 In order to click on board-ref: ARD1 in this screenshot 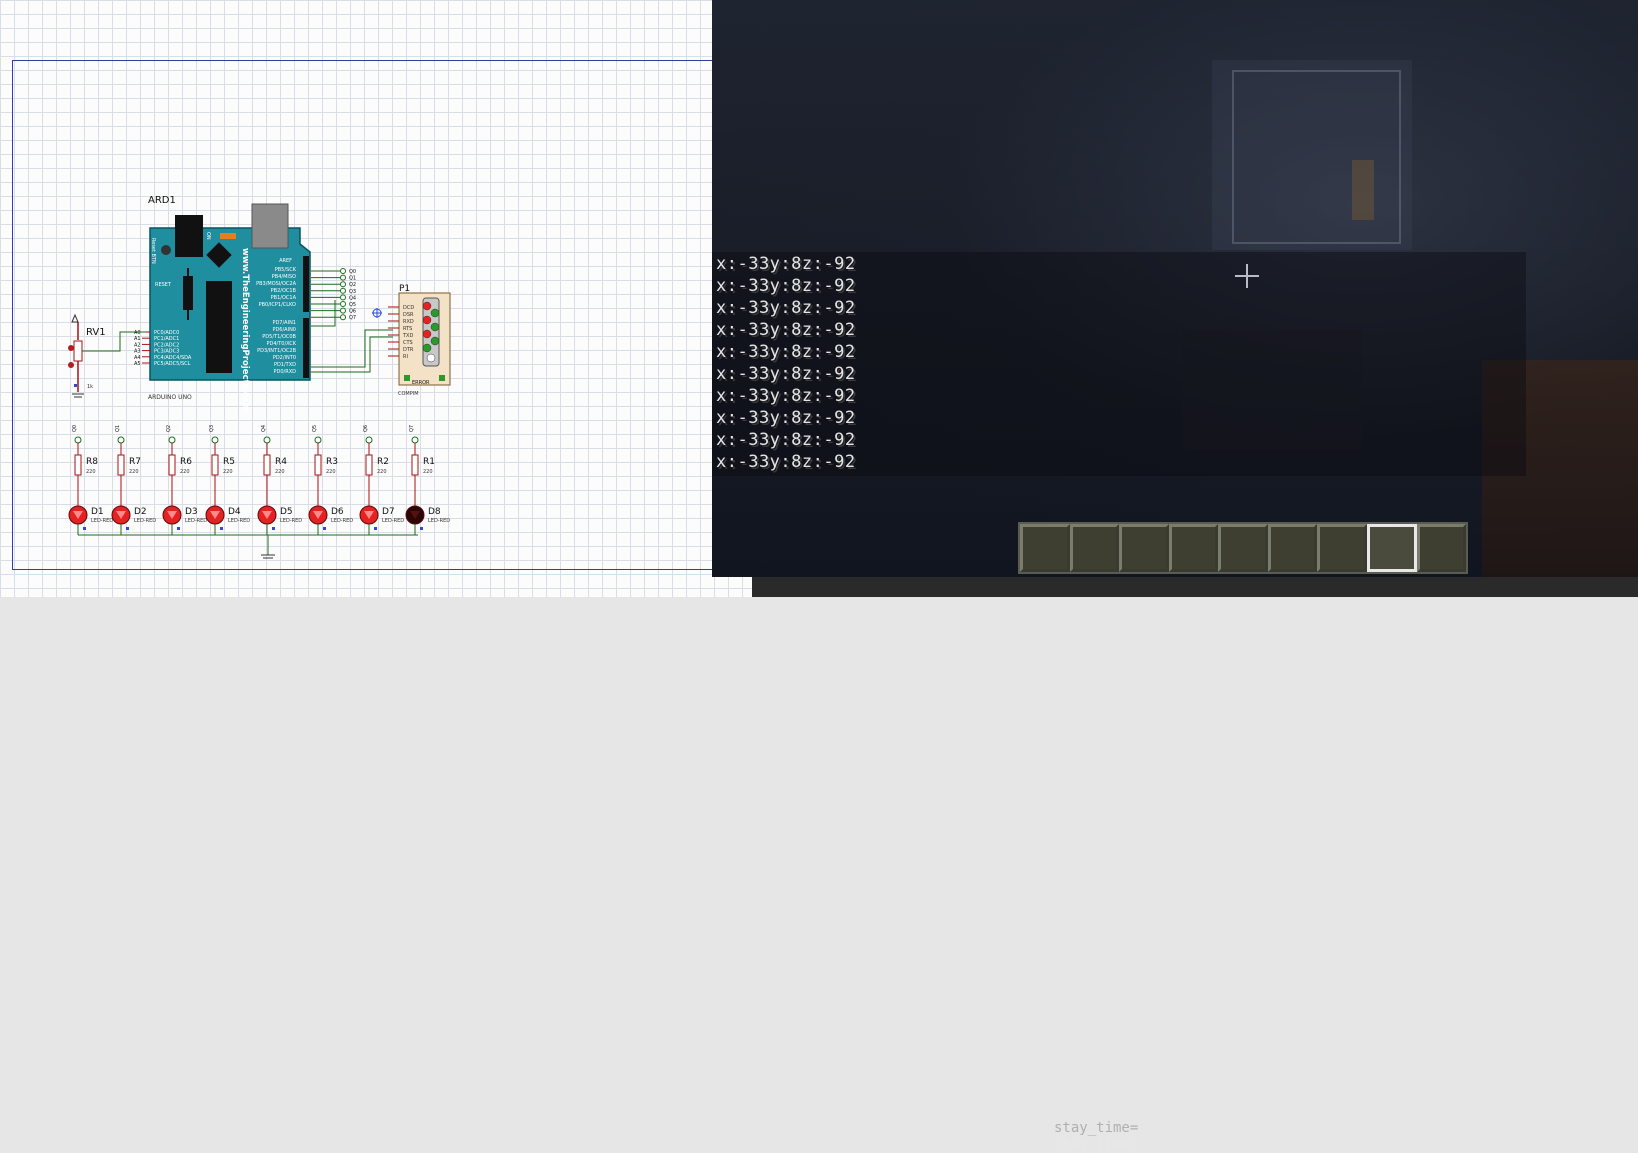, I will do `click(162, 200)`.